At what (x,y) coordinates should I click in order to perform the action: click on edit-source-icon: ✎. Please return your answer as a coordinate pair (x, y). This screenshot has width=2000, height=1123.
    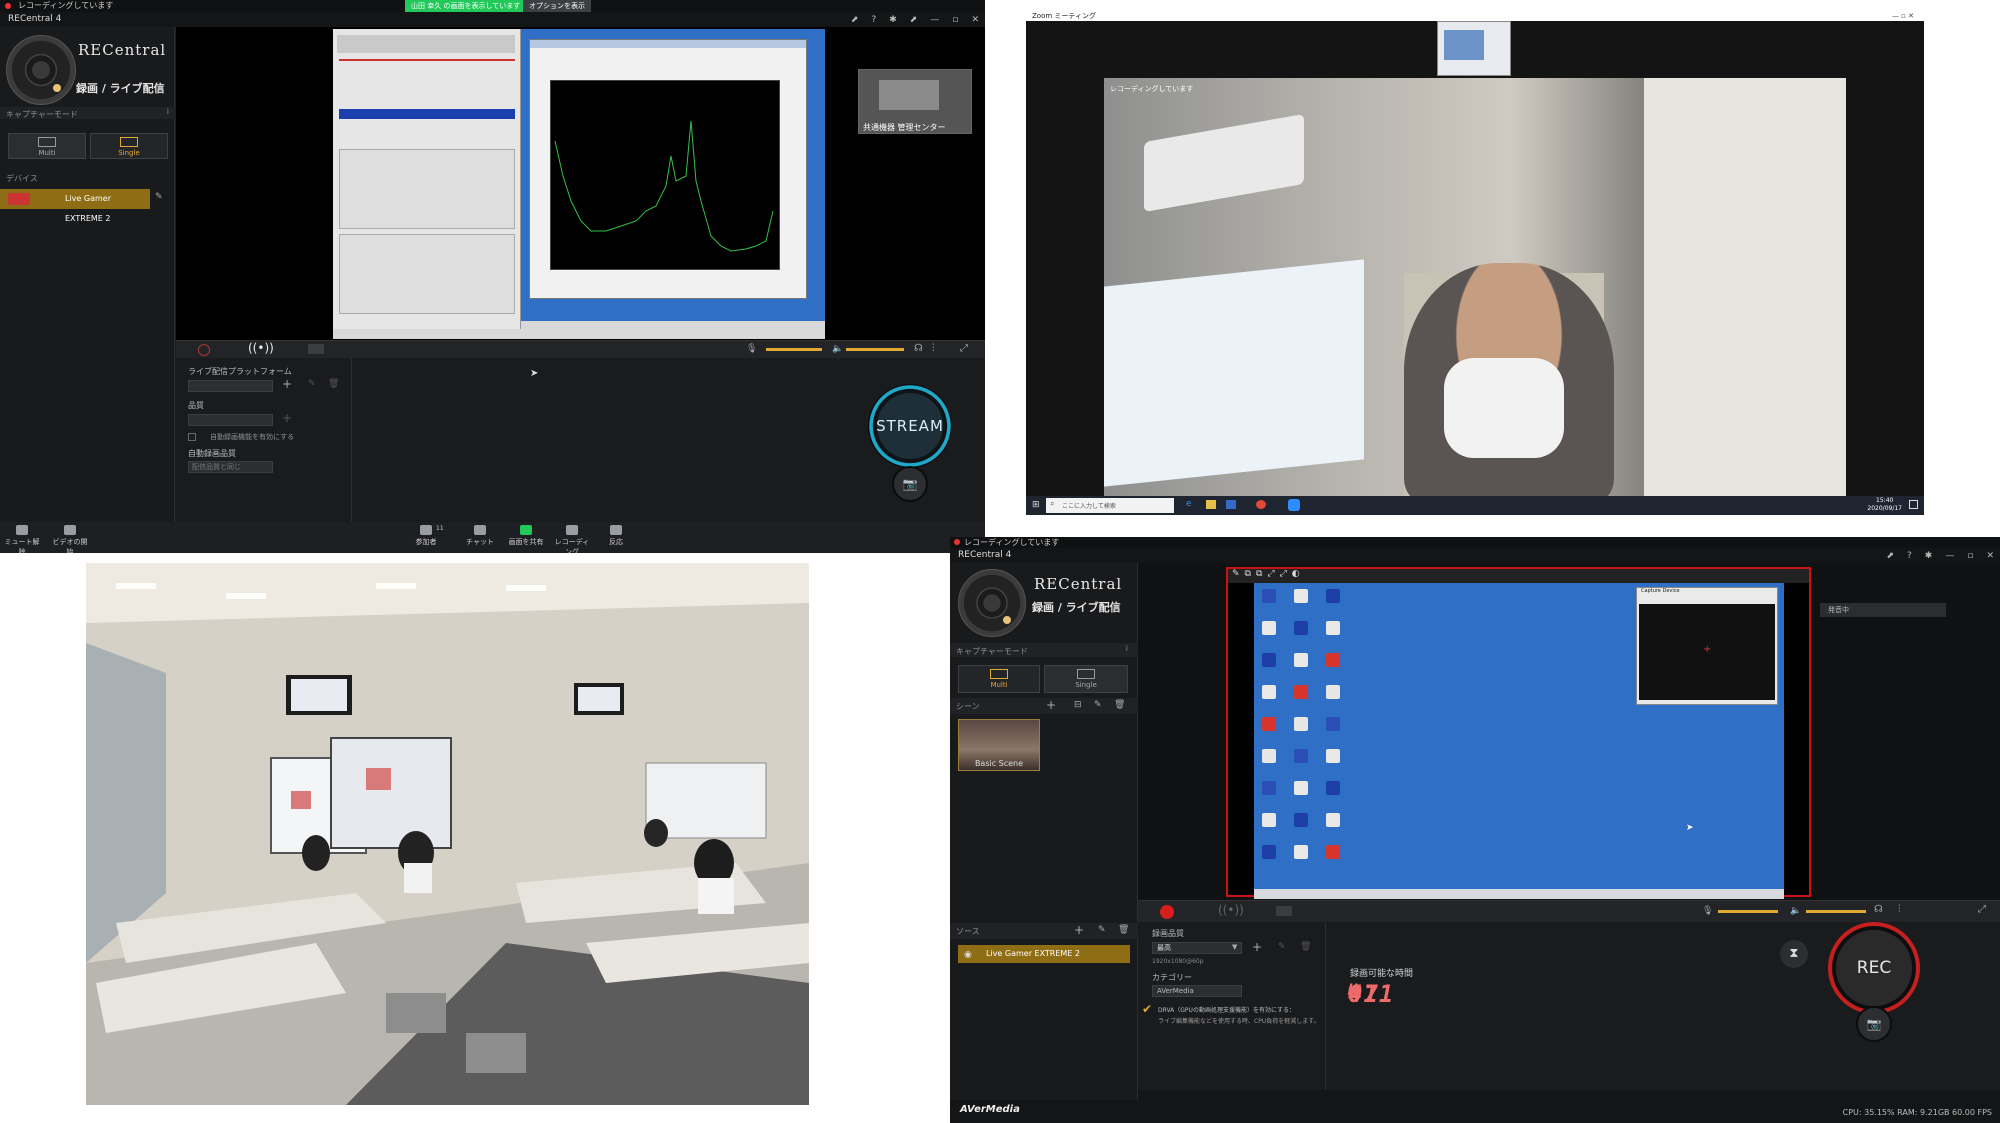
    Looking at the image, I should click on (1102, 930).